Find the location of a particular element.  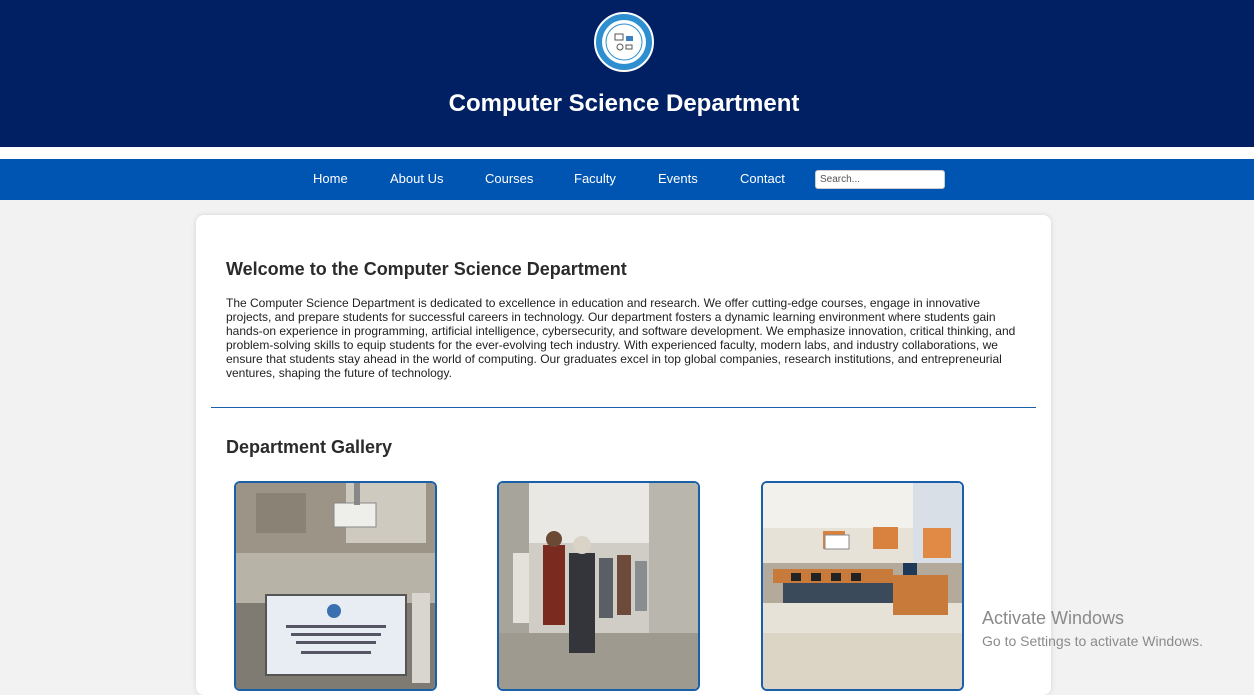

search-input is located at coordinates (880, 179).